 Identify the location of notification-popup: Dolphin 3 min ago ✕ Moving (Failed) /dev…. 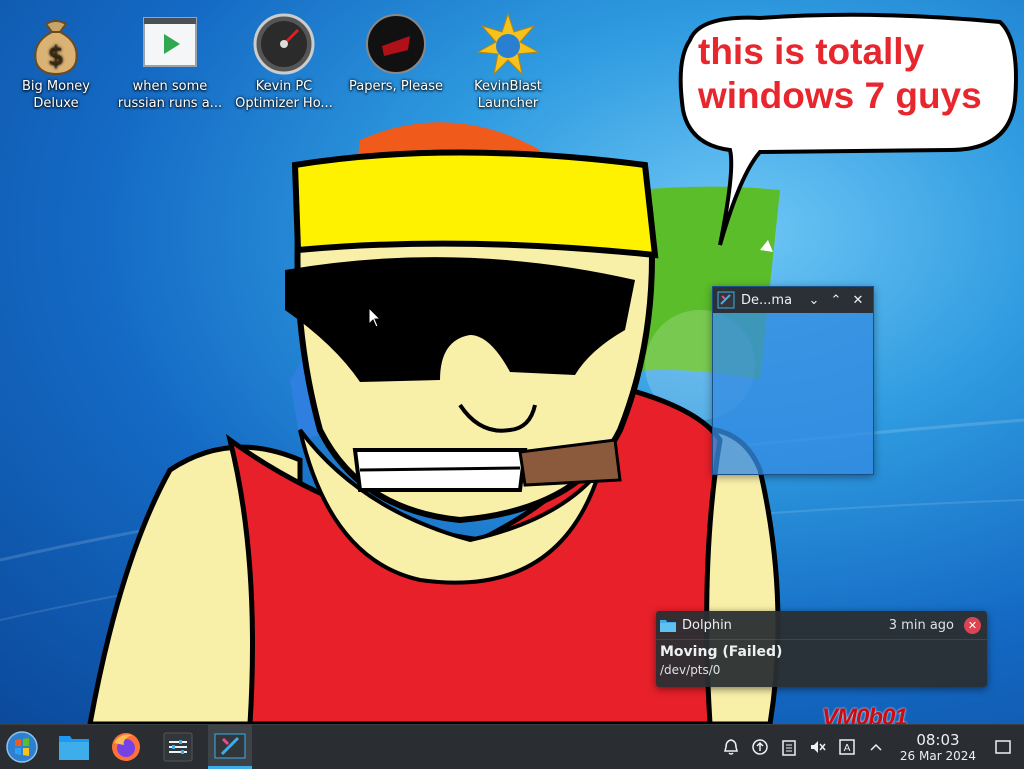
(821, 649).